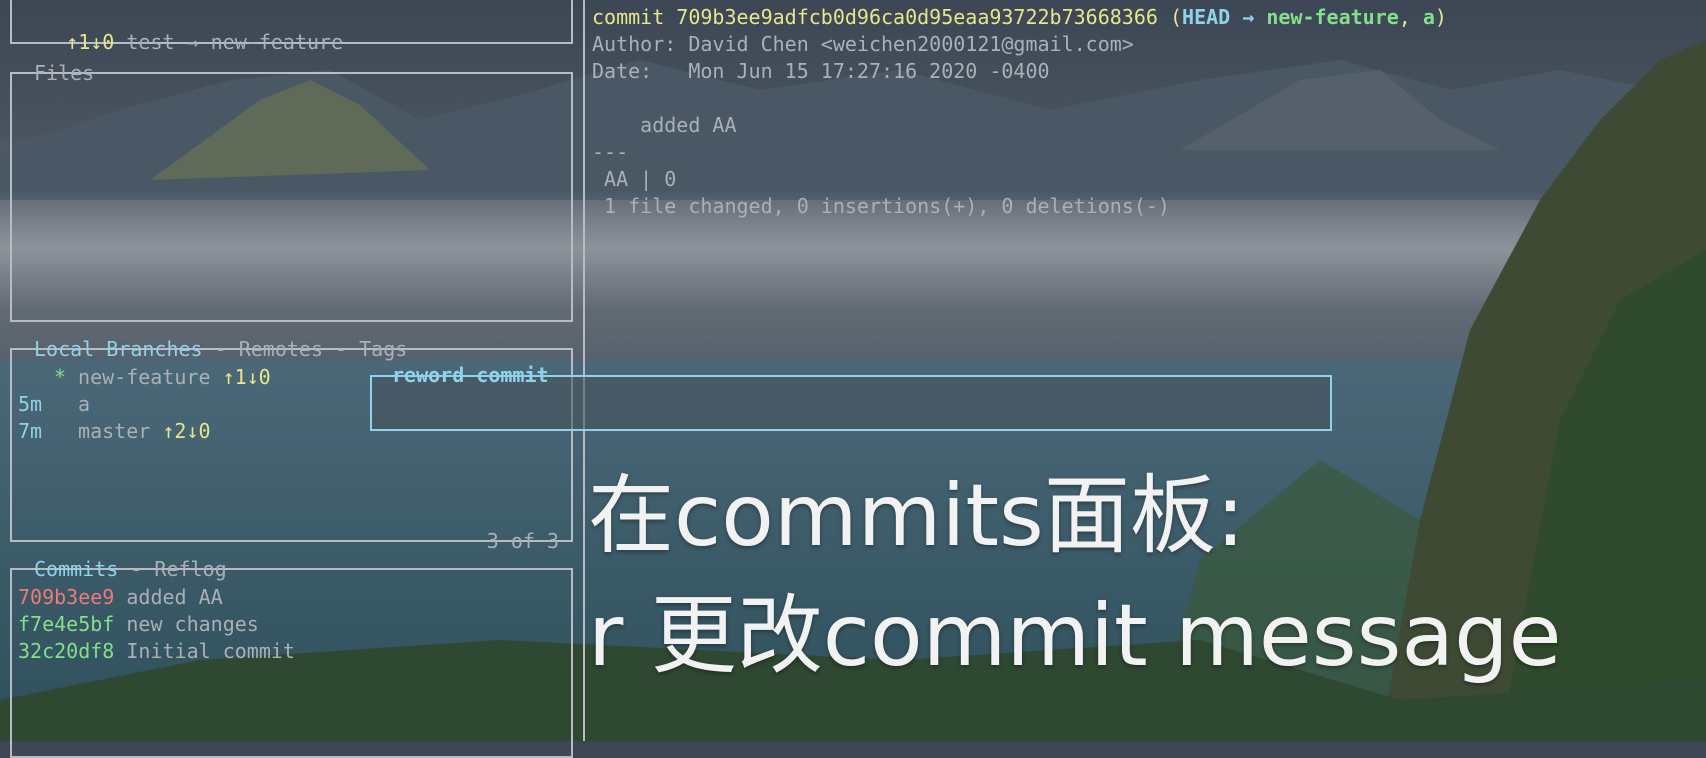  Describe the element at coordinates (210, 651) in the screenshot. I see `commit-message: Initial commit` at that location.